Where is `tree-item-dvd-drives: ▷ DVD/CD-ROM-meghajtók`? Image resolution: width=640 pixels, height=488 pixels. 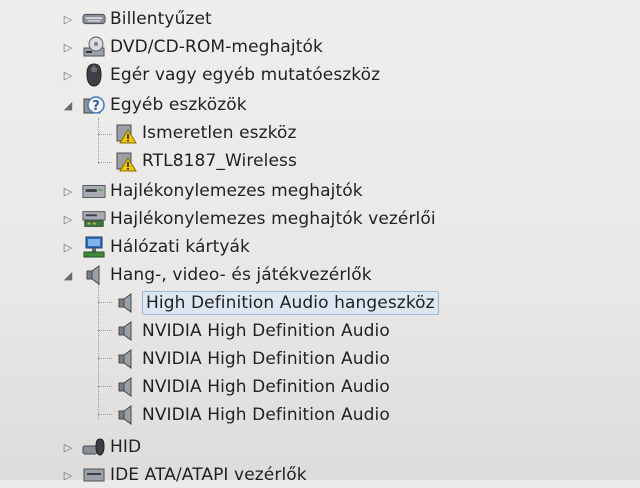 tree-item-dvd-drives: ▷ DVD/CD-ROM-meghajtók is located at coordinates (192, 47).